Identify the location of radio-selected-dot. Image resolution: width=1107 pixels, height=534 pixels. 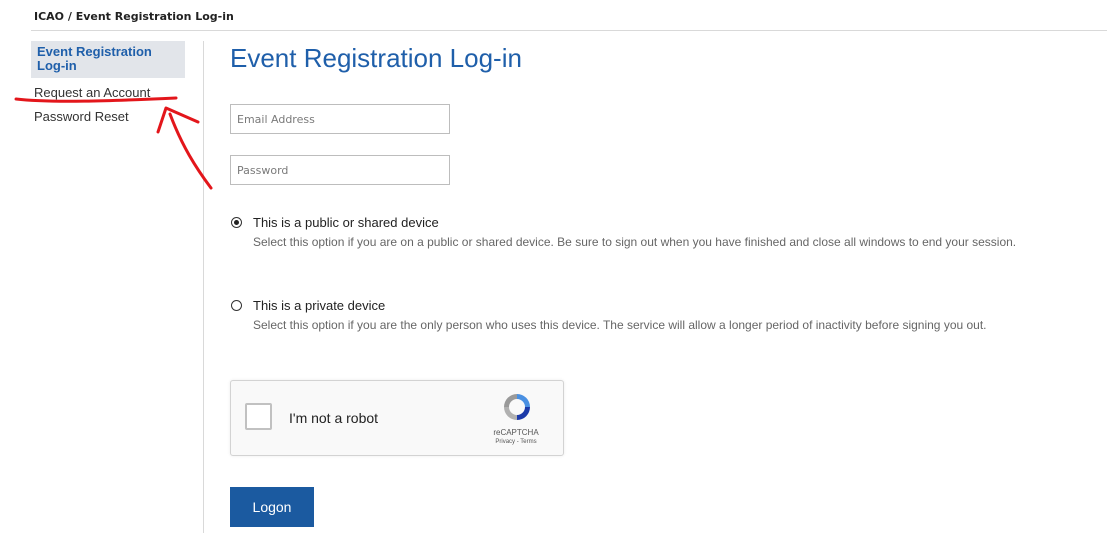
(236, 222).